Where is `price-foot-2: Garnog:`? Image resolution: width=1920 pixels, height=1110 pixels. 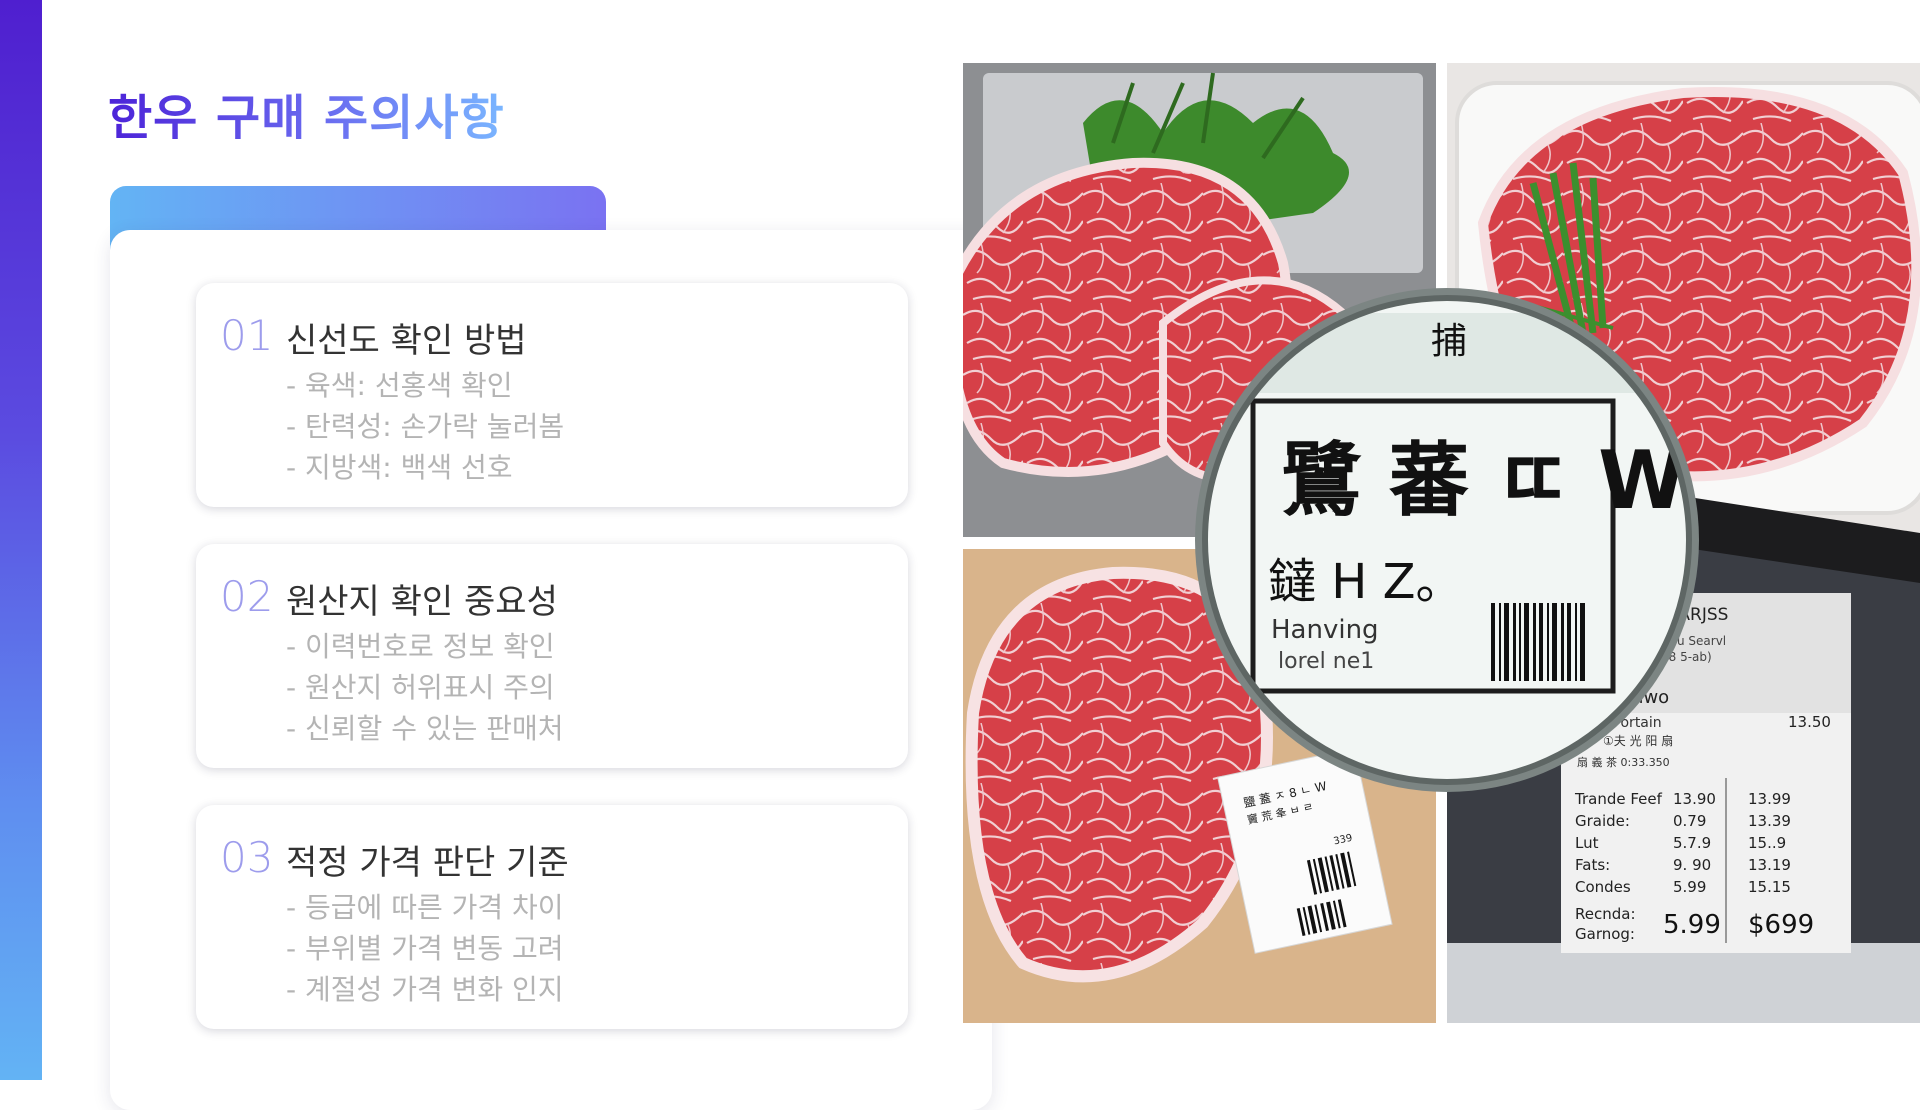
price-foot-2: Garnog: is located at coordinates (1605, 934).